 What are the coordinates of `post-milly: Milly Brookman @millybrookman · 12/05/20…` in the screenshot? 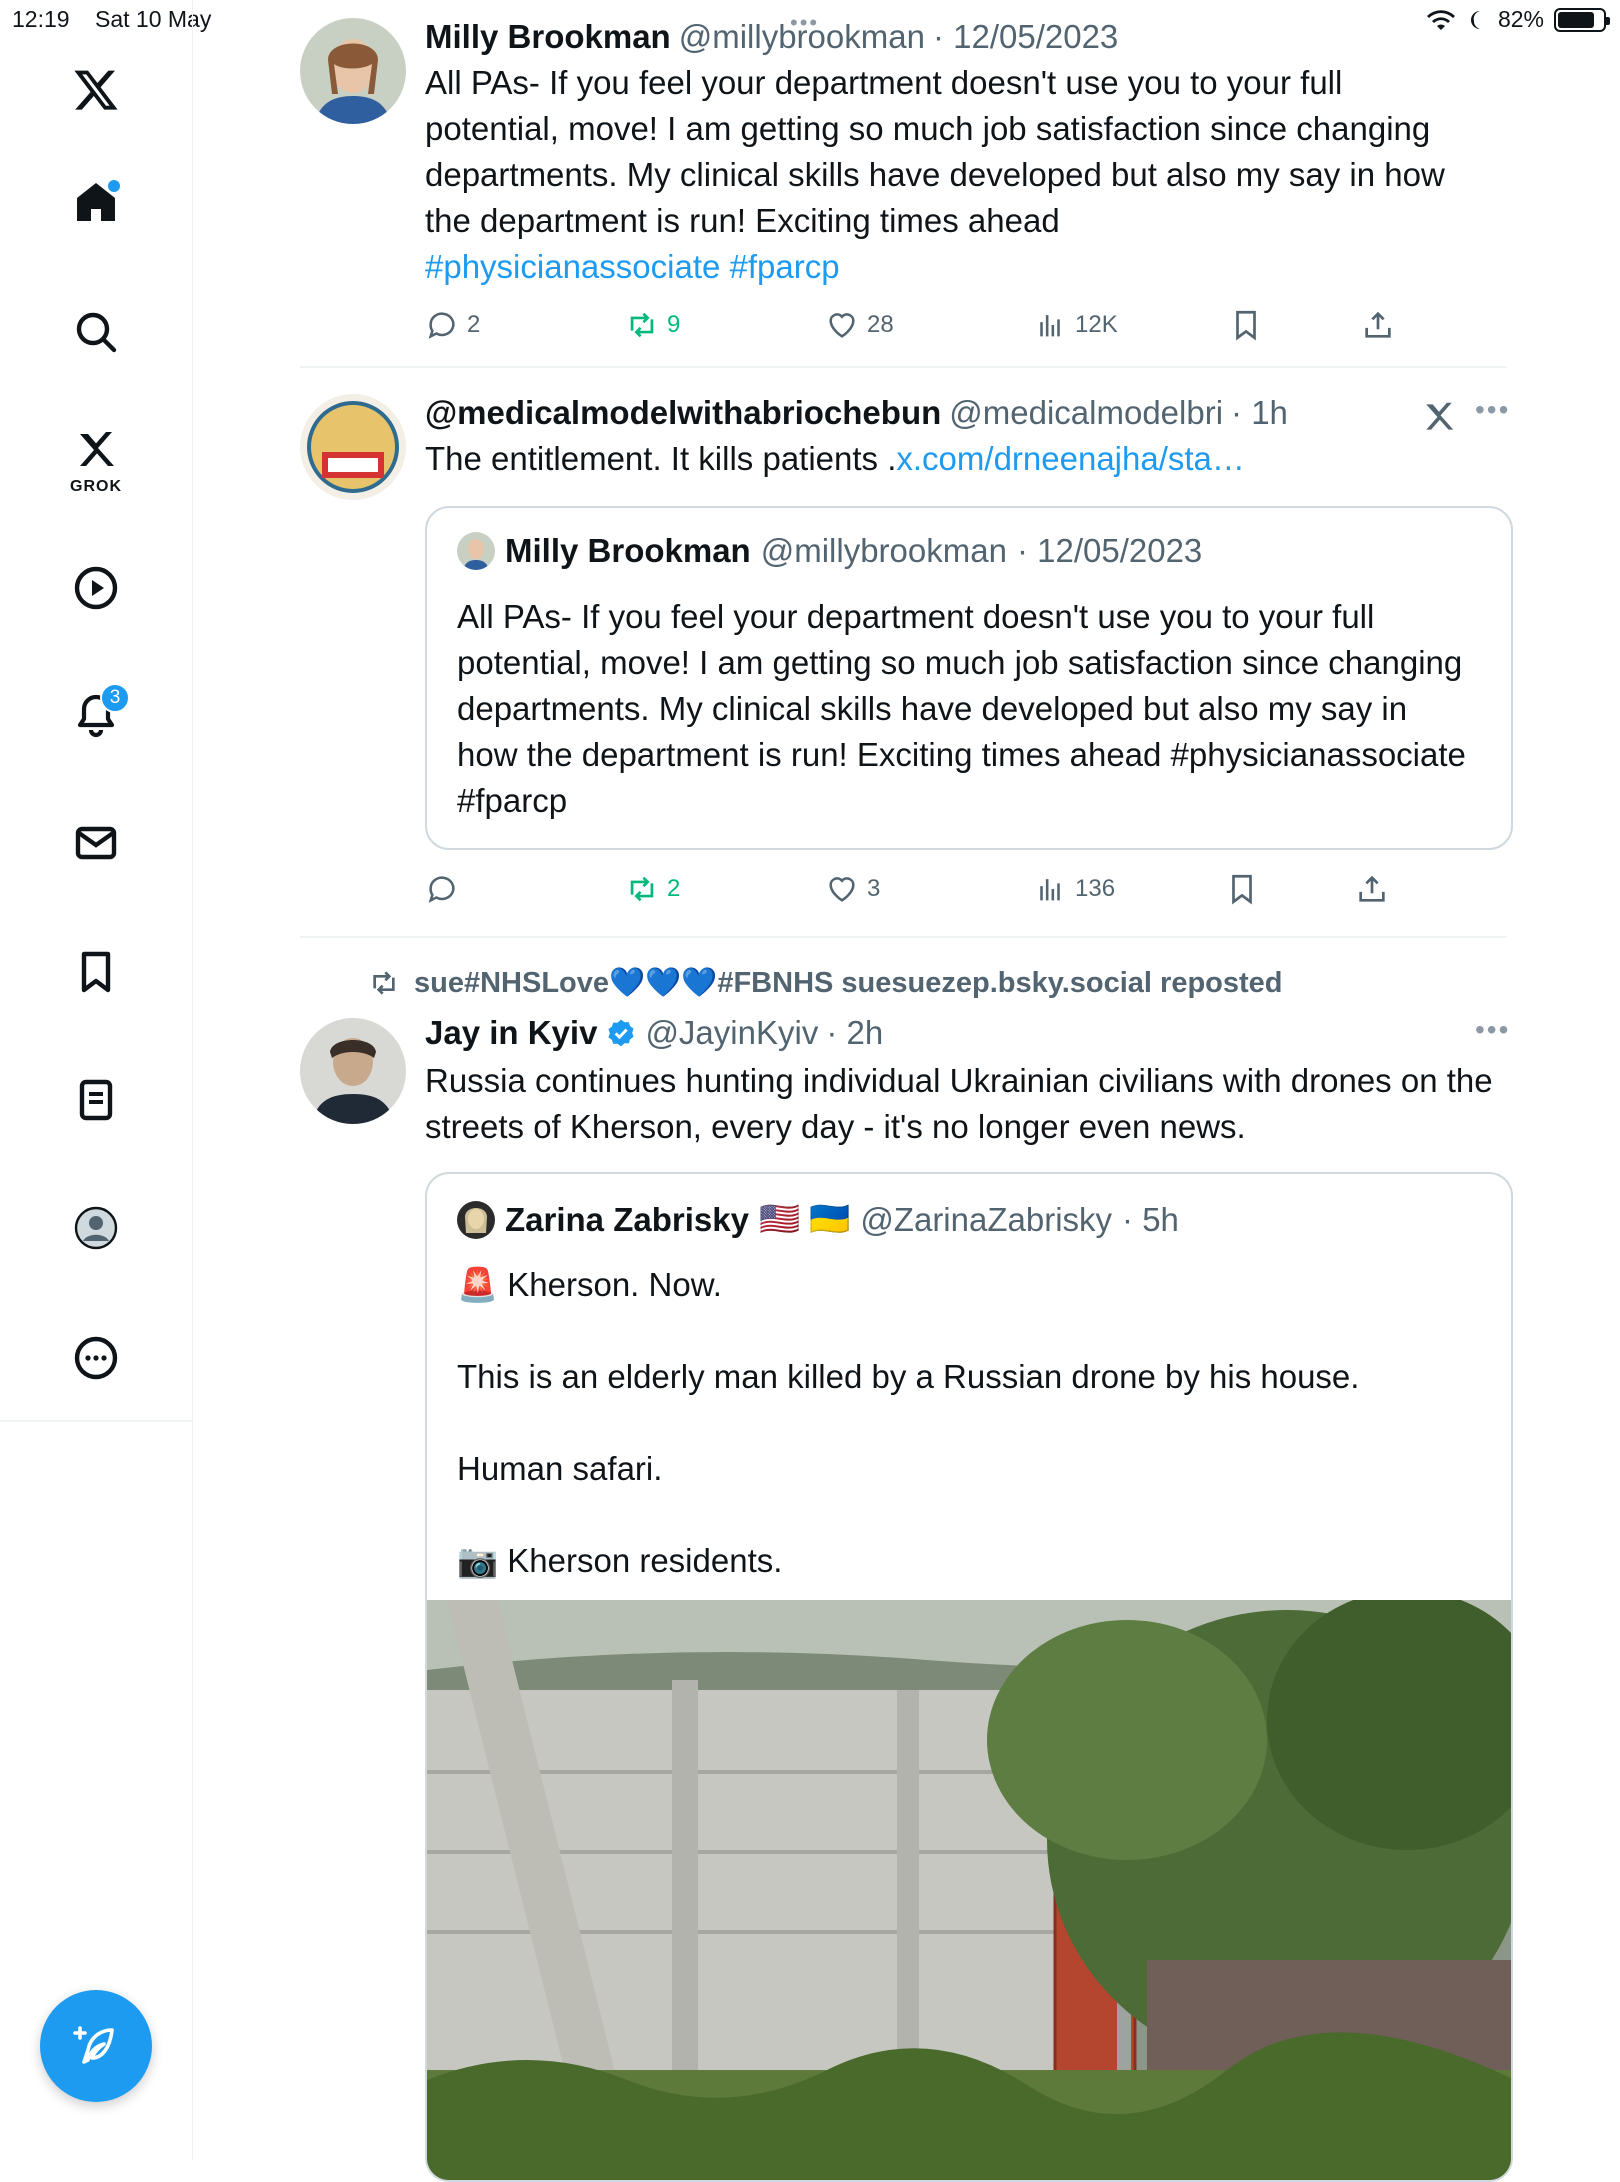 It's located at (903, 183).